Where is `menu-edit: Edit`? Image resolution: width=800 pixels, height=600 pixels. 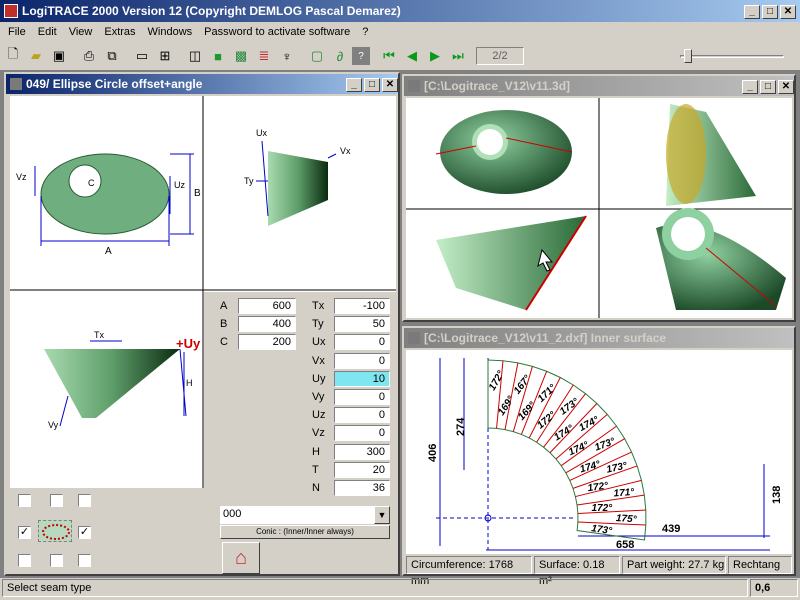 menu-edit: Edit is located at coordinates (47, 32).